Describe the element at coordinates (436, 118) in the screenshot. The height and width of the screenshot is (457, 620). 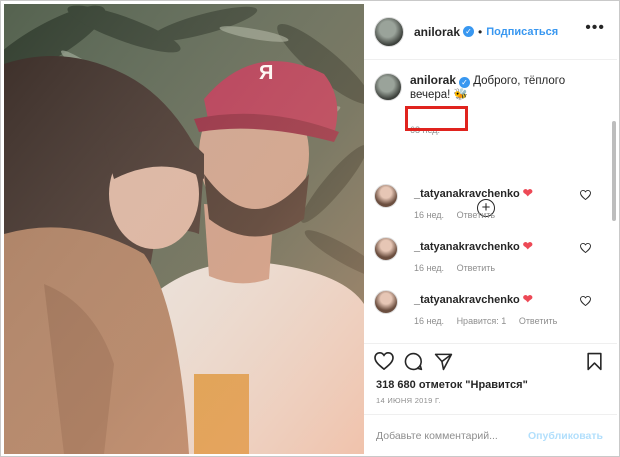
I see `highlight-box` at that location.